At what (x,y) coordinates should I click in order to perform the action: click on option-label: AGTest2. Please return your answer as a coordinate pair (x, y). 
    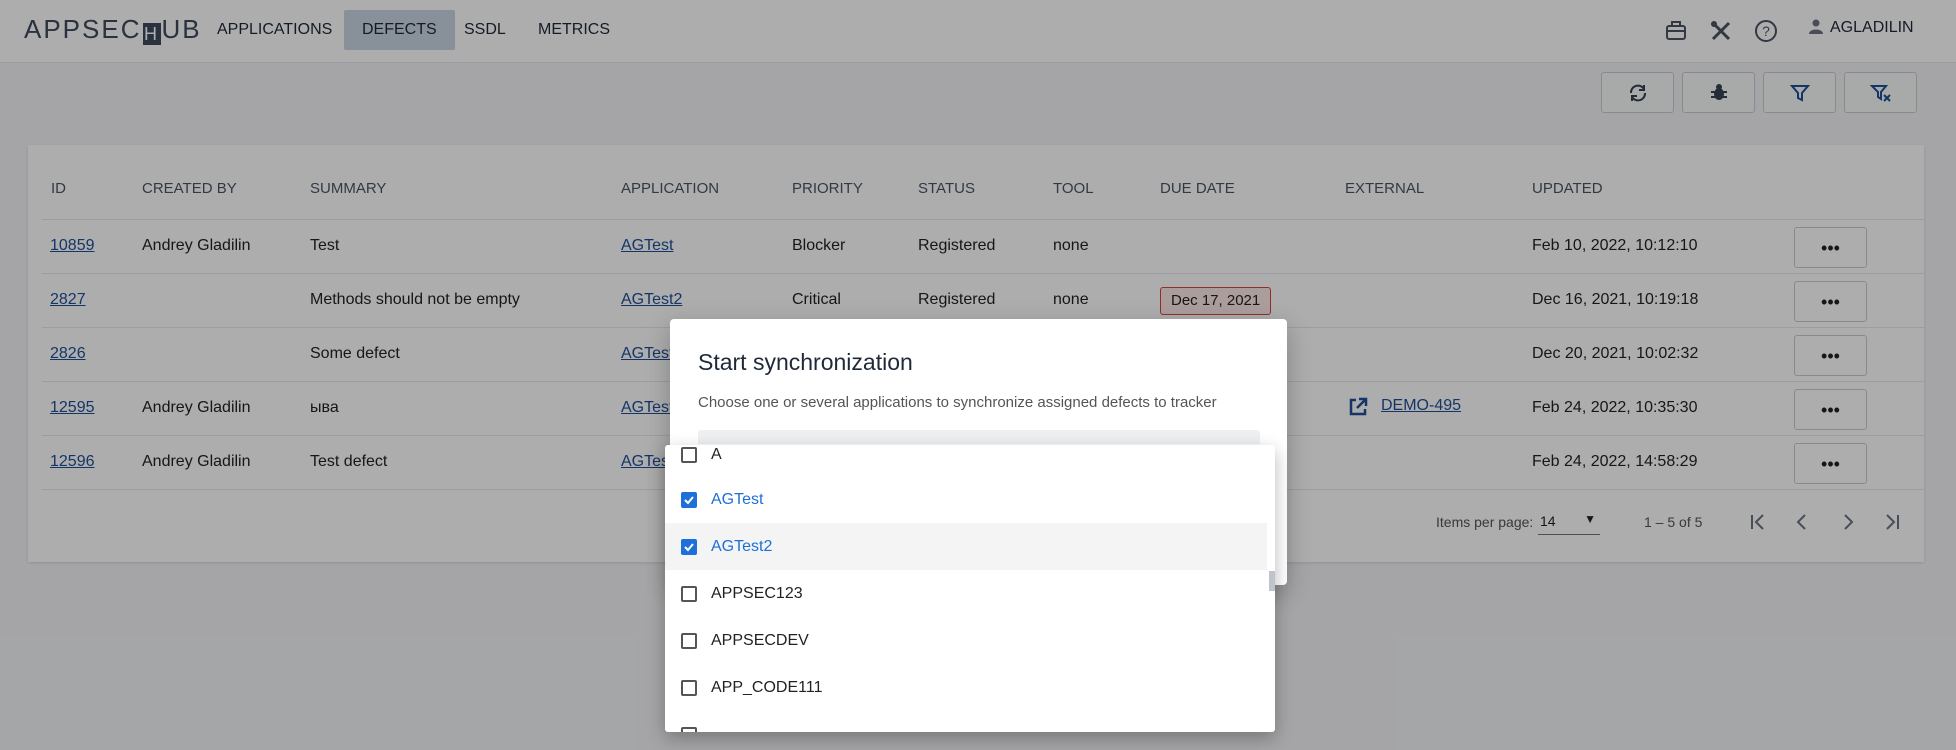
    Looking at the image, I should click on (742, 546).